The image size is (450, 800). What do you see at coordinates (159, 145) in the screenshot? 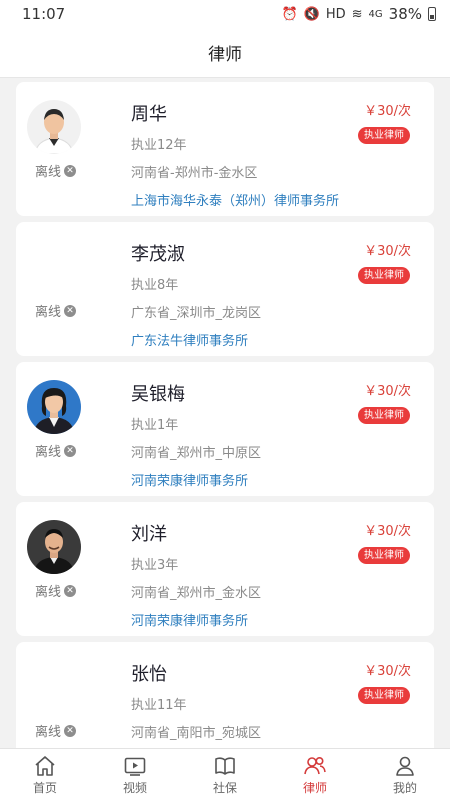
I see `practice-years: 执业12年` at bounding box center [159, 145].